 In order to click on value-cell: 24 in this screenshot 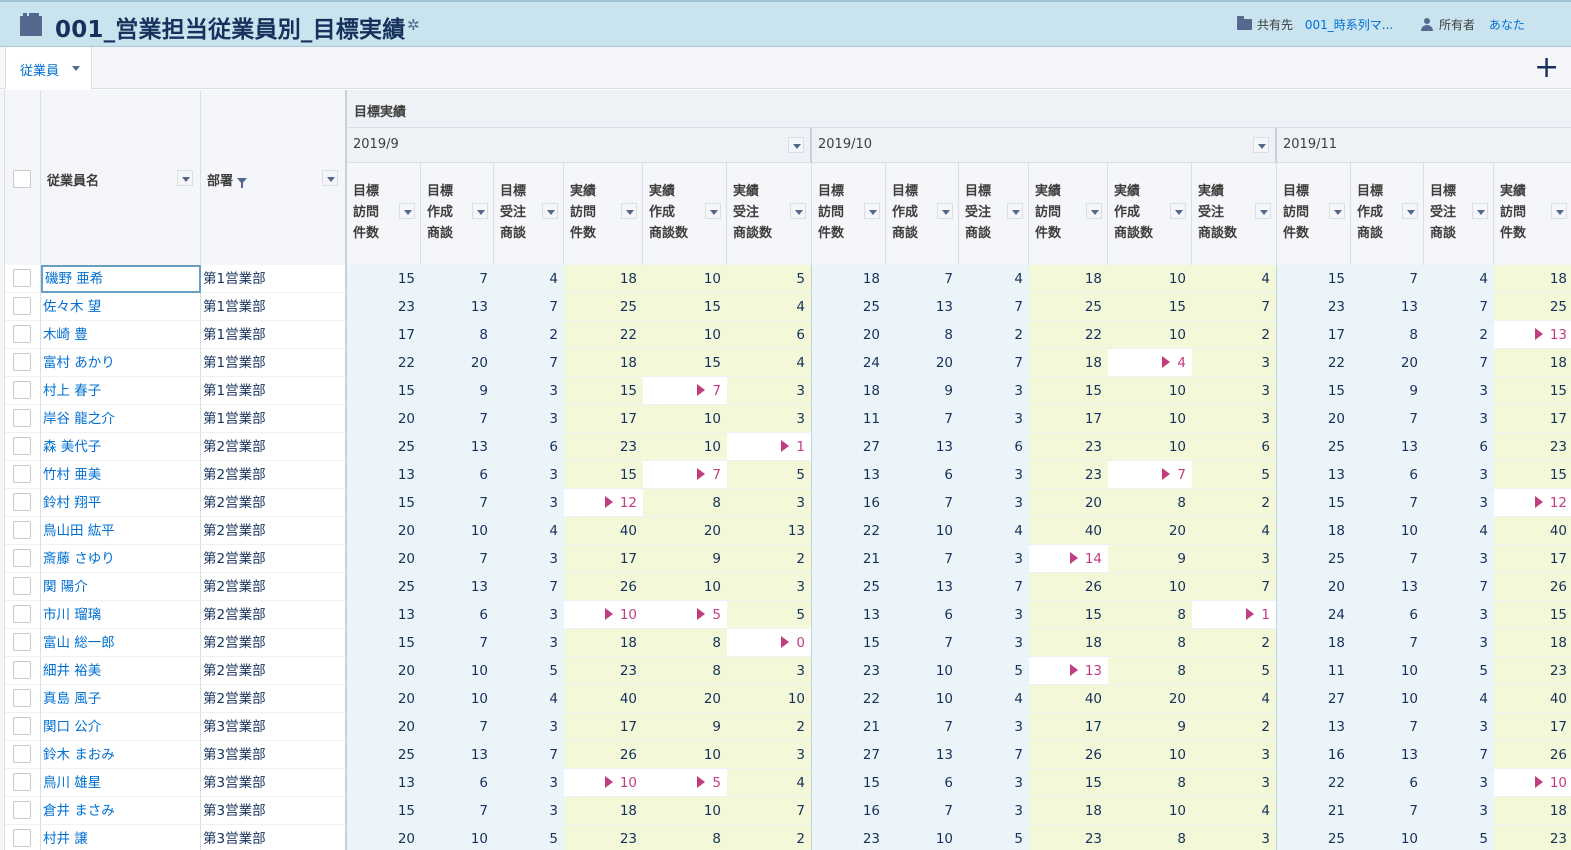, I will do `click(849, 363)`.